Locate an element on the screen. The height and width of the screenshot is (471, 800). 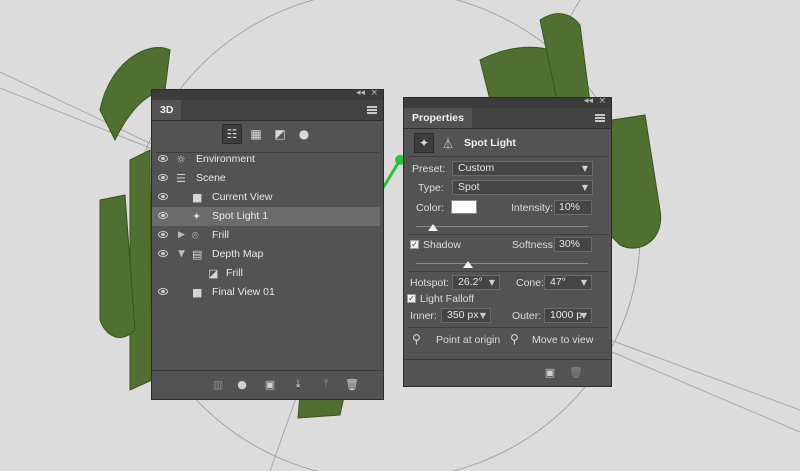
move-to-view-icon: ⚲ is located at coordinates (514, 339).